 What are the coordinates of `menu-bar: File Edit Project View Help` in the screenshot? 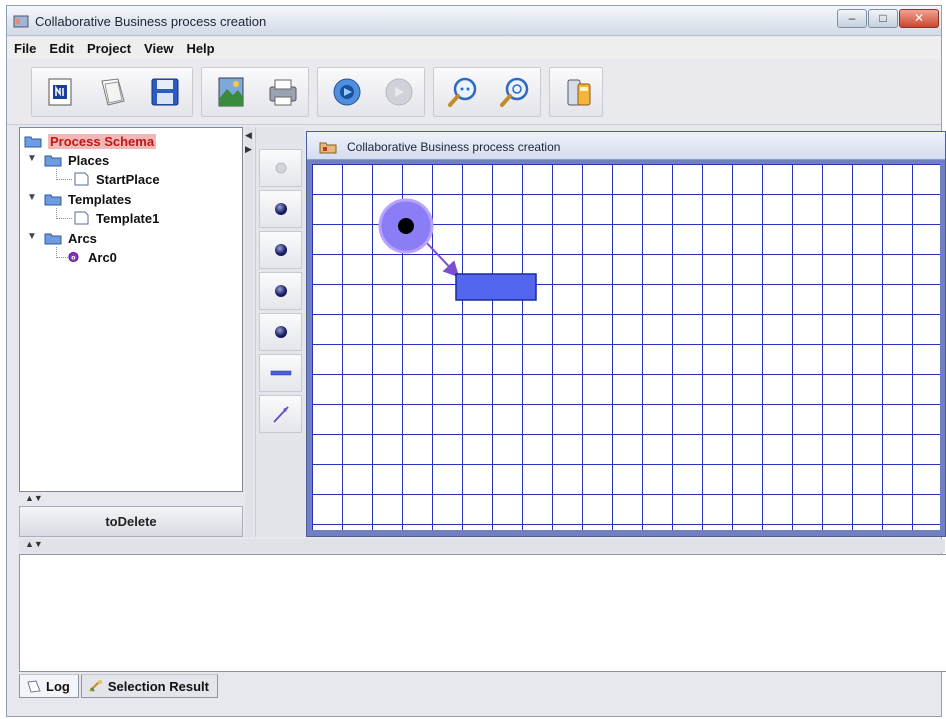 It's located at (474, 48).